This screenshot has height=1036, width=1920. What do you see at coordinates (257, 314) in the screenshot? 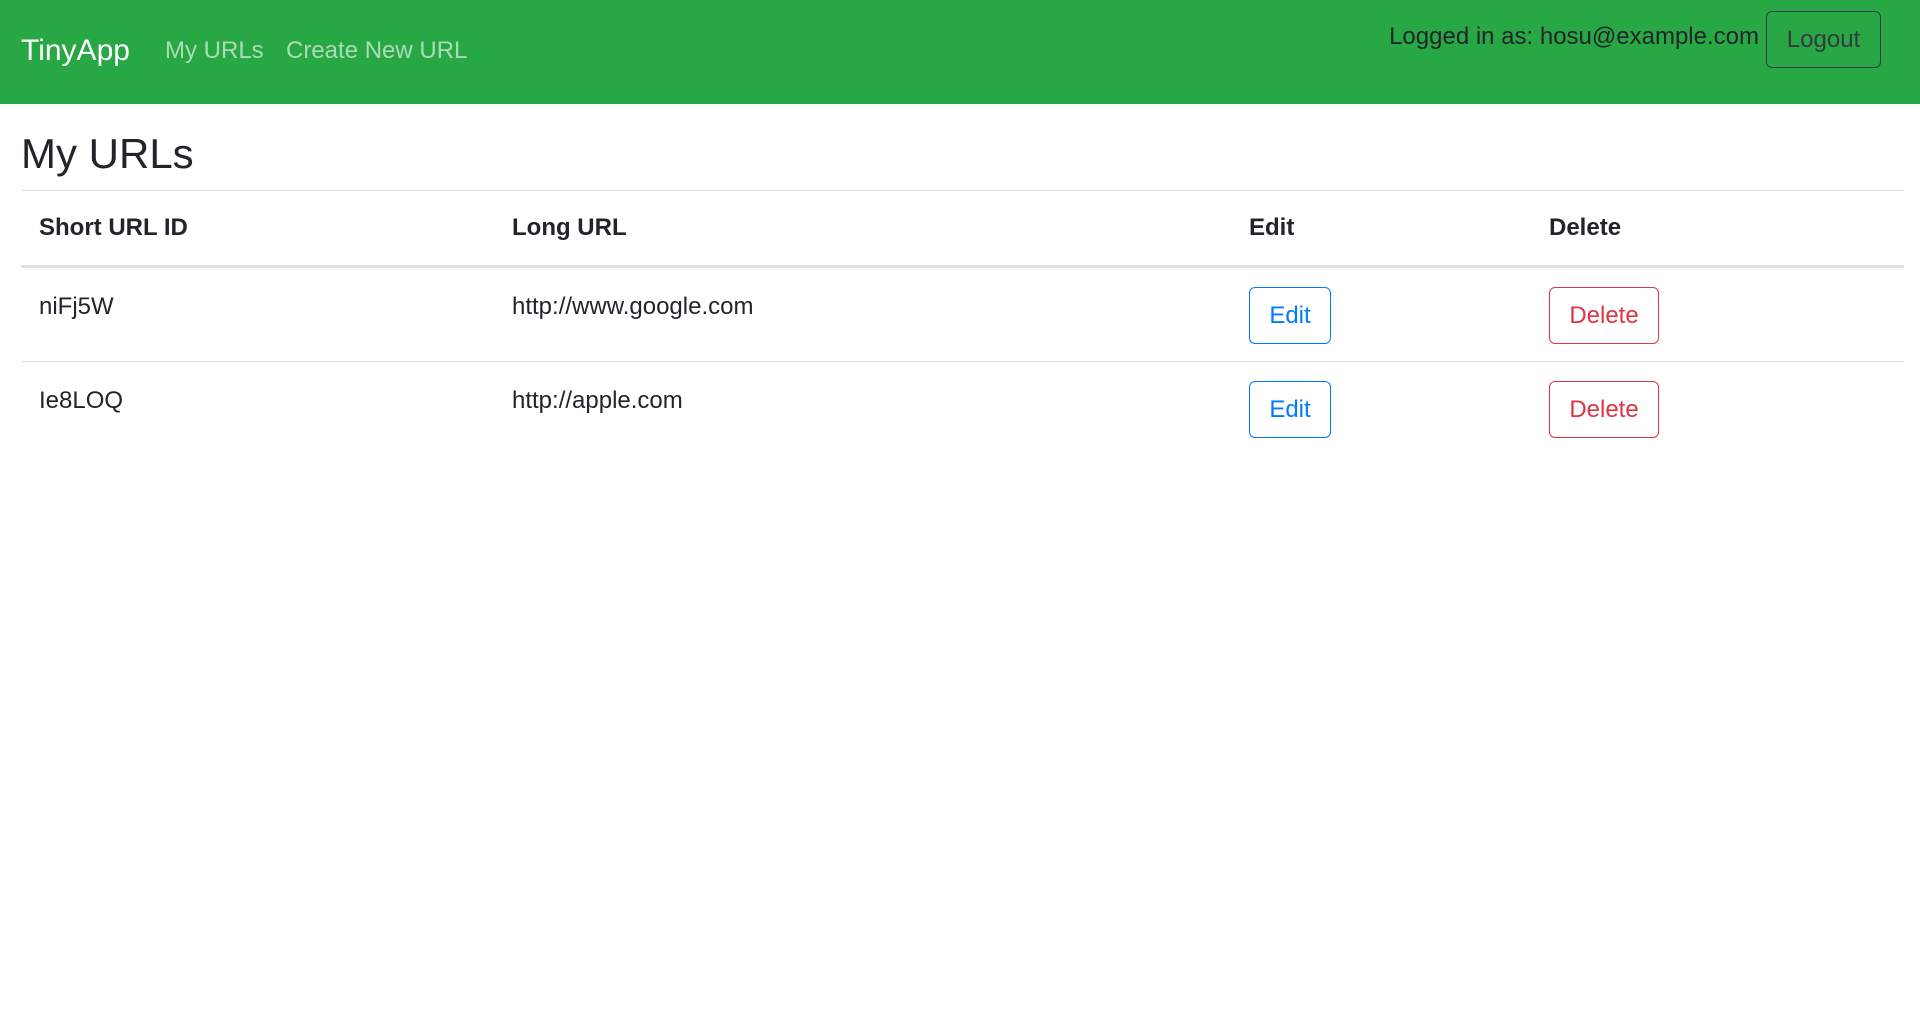
I see `short-url-cell: niFj5W` at bounding box center [257, 314].